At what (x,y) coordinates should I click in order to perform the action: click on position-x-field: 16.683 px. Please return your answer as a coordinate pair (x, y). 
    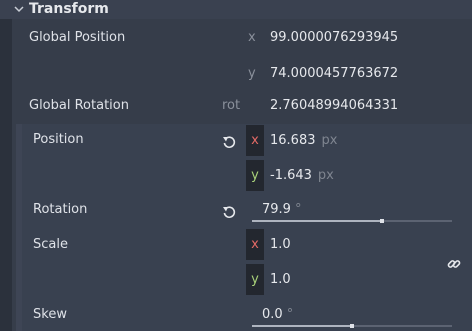
    Looking at the image, I should click on (303, 141).